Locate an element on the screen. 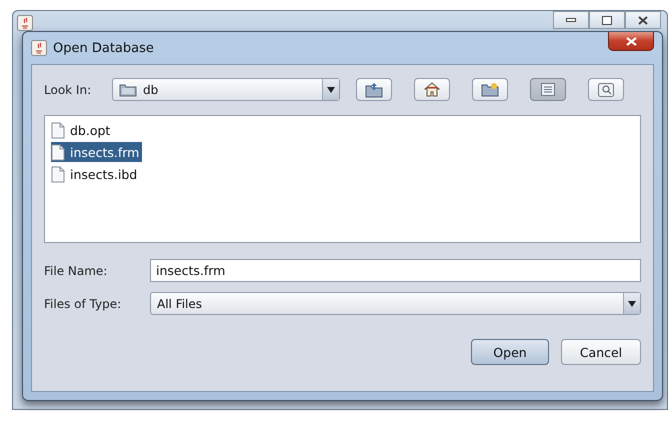 Image resolution: width=668 pixels, height=424 pixels. file-name-field: insects.frm is located at coordinates (395, 270).